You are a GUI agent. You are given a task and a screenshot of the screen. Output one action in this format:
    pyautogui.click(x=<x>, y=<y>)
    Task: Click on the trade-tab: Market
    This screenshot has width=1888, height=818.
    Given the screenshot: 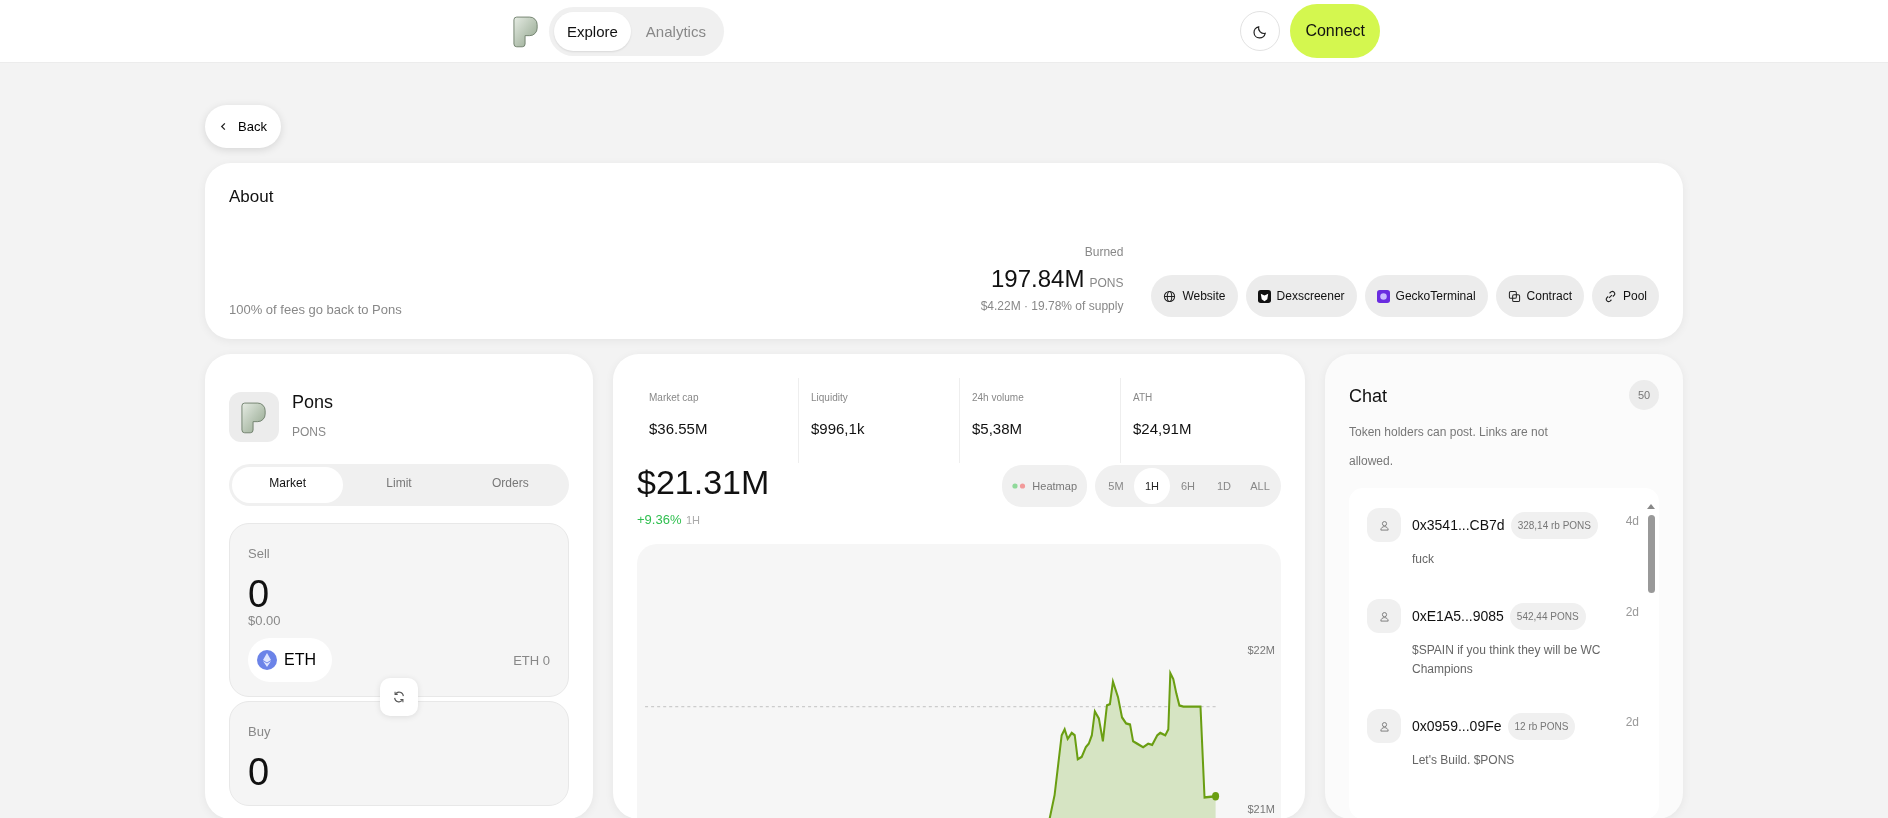 What is the action you would take?
    pyautogui.click(x=288, y=485)
    